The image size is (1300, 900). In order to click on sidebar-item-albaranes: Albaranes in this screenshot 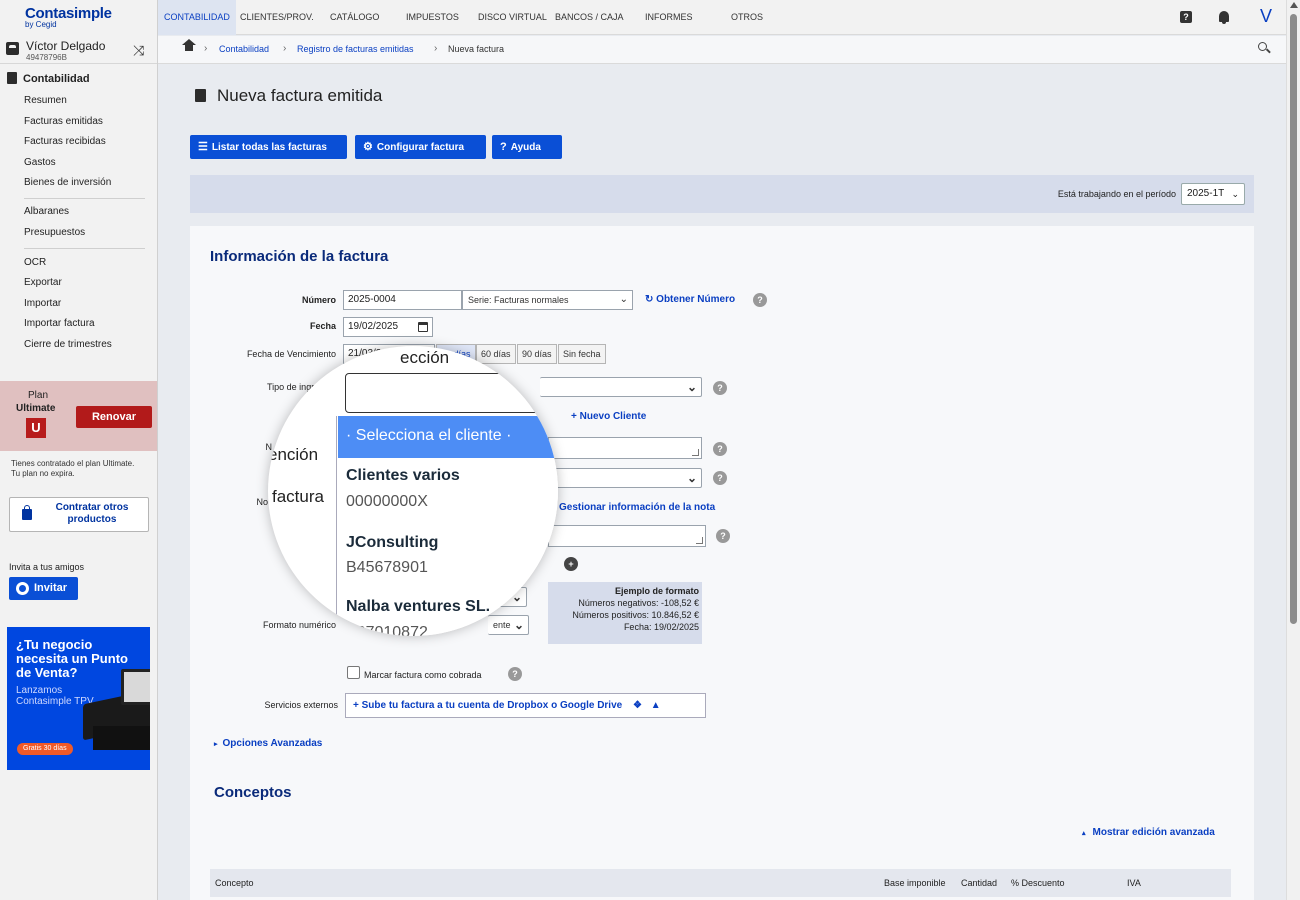, I will do `click(46, 211)`.